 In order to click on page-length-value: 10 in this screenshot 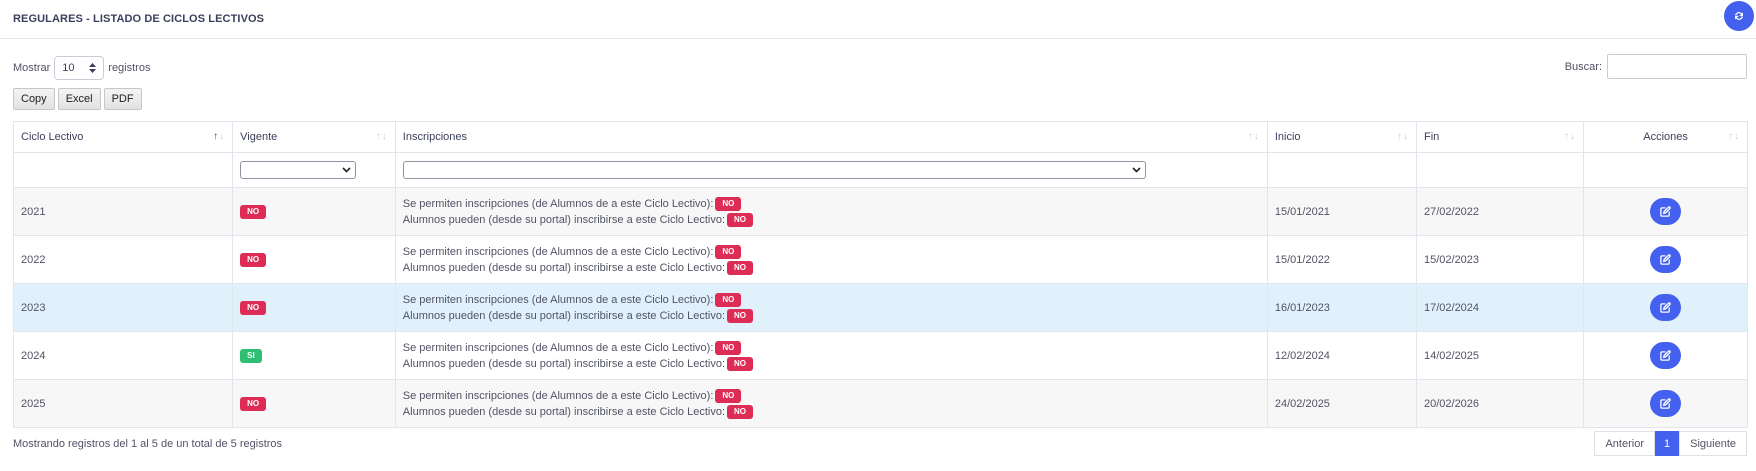, I will do `click(68, 68)`.